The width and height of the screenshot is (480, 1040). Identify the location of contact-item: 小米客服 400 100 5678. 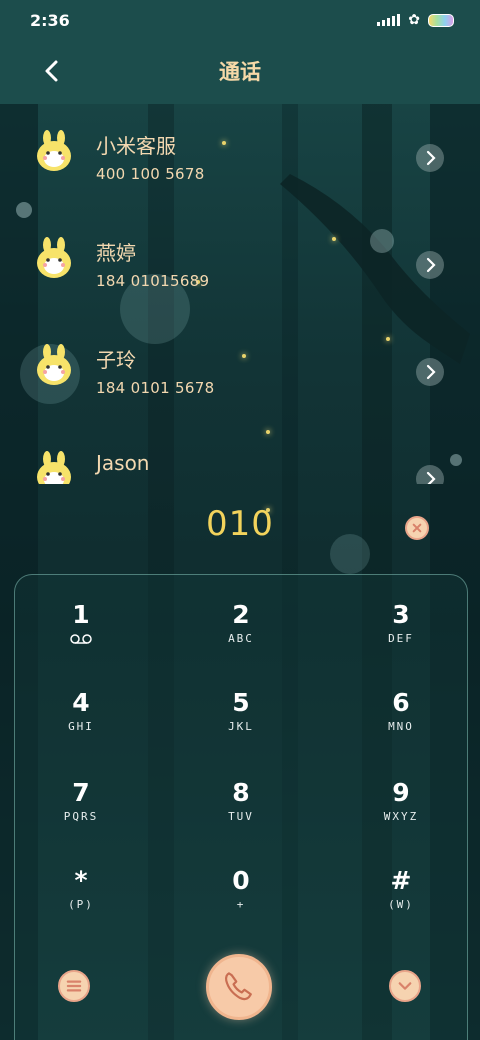
(240, 157).